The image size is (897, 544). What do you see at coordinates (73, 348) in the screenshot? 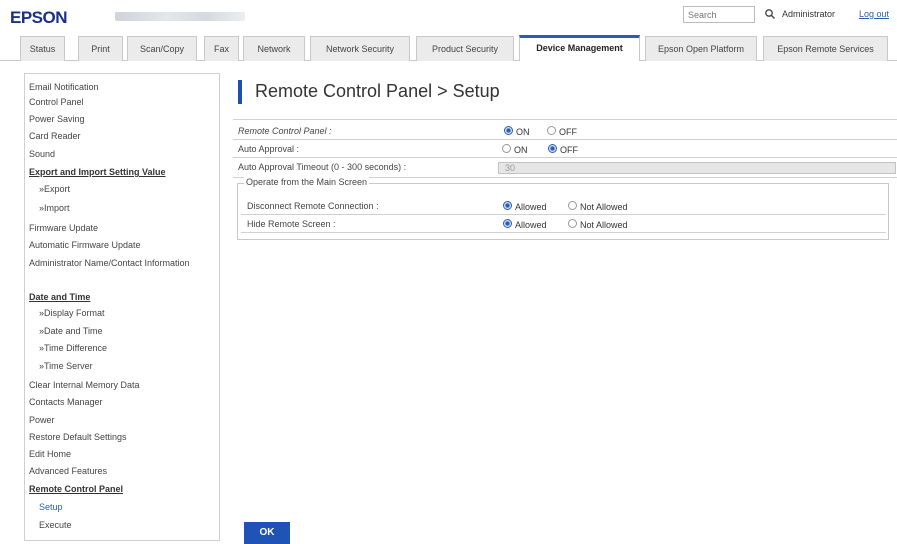
I see `sidebar-item-time-difference: »Time Difference` at bounding box center [73, 348].